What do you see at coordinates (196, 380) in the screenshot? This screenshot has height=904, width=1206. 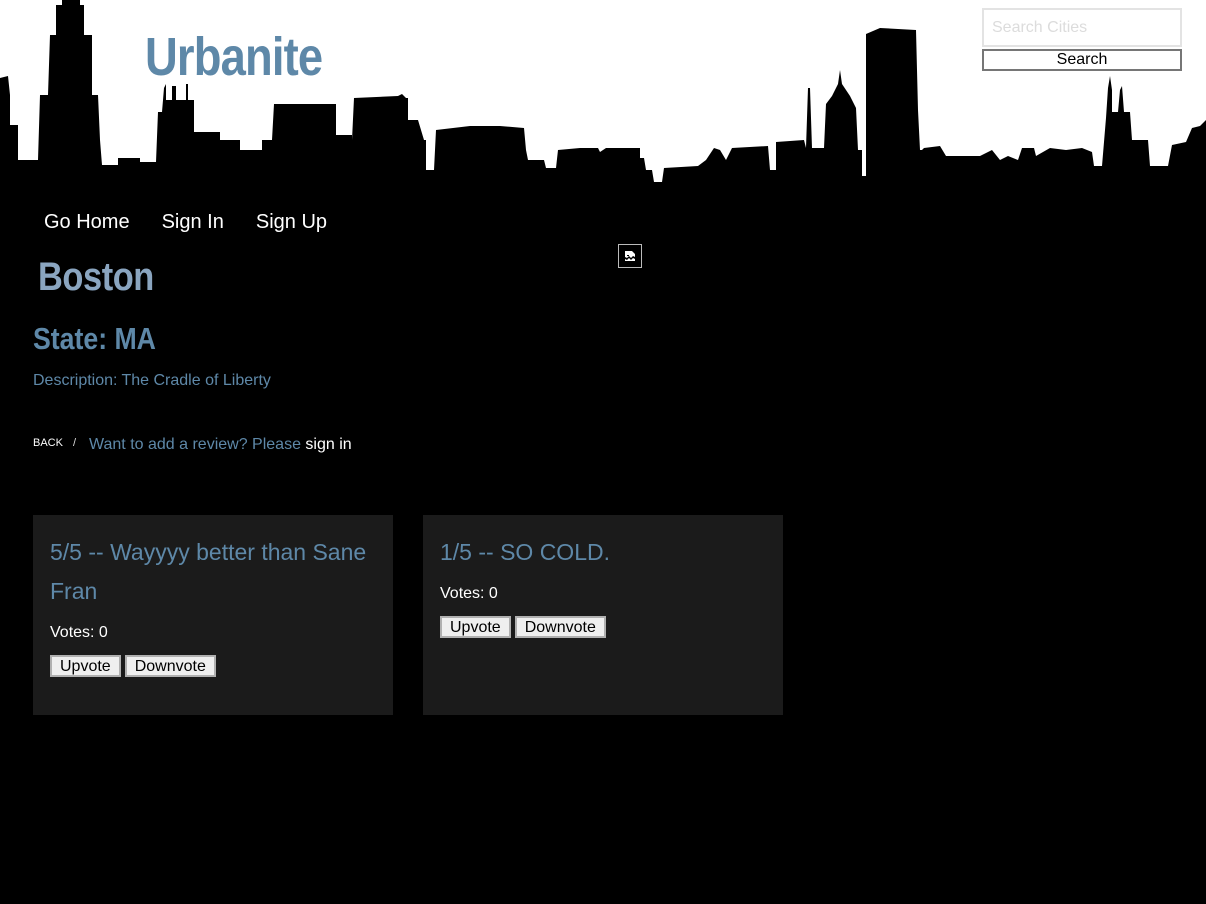 I see `description-text: The Cradle of Liberty` at bounding box center [196, 380].